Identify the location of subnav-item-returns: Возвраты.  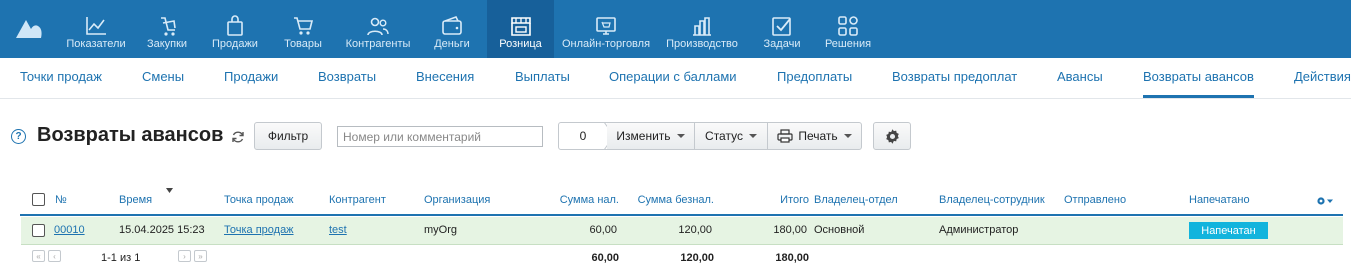
(347, 76).